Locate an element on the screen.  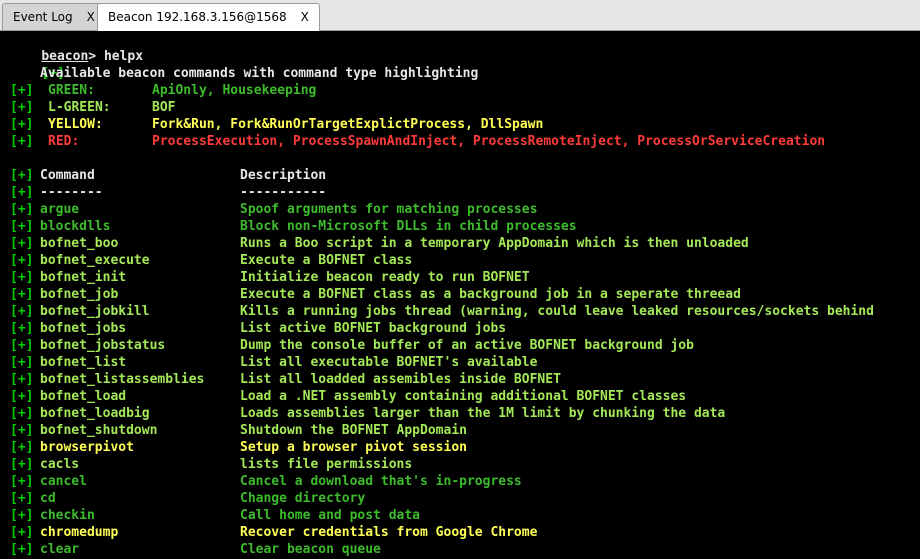
command-description: Spoof arguments for matching processes is located at coordinates (389, 209).